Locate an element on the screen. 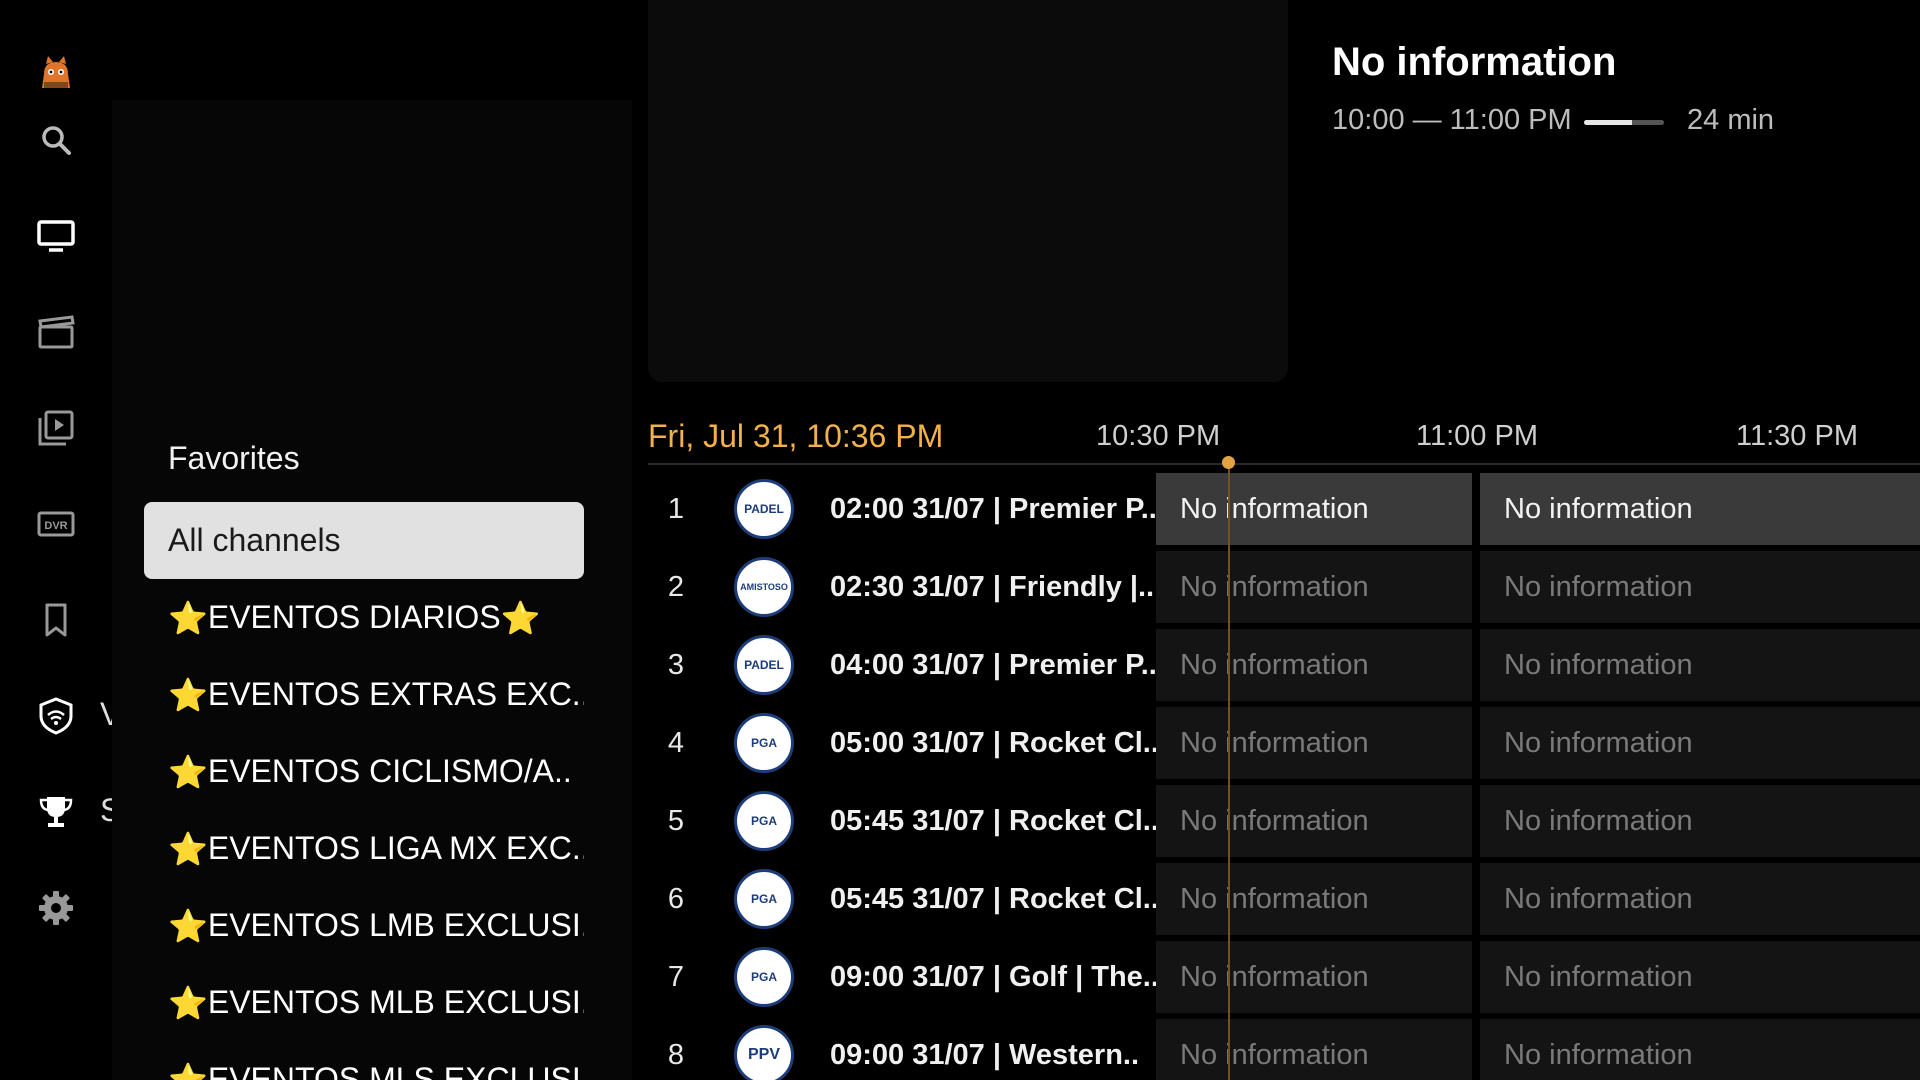  channel-name: 02:00 31/07 | Premier P.. is located at coordinates (993, 508).